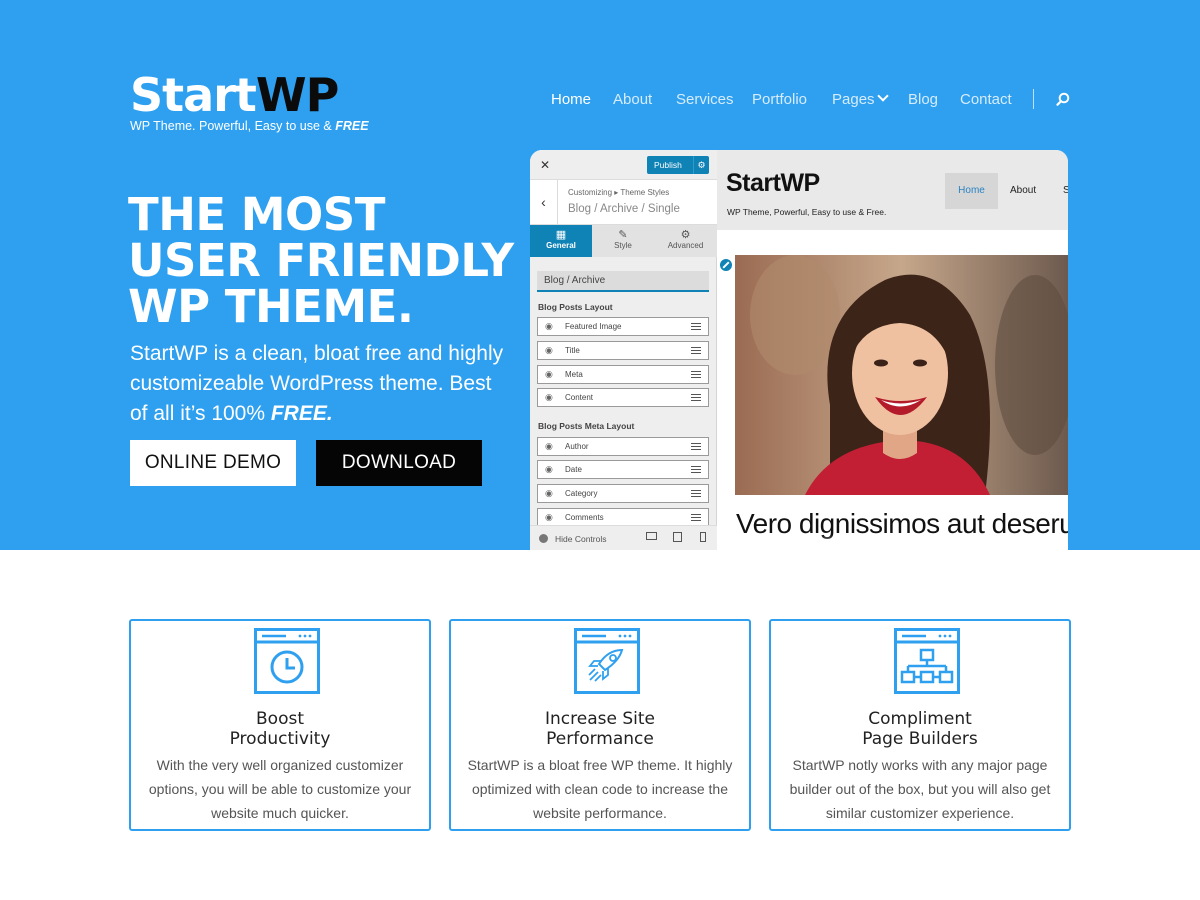 This screenshot has width=1200, height=900. Describe the element at coordinates (632, 100) in the screenshot. I see `nav-about: About` at that location.